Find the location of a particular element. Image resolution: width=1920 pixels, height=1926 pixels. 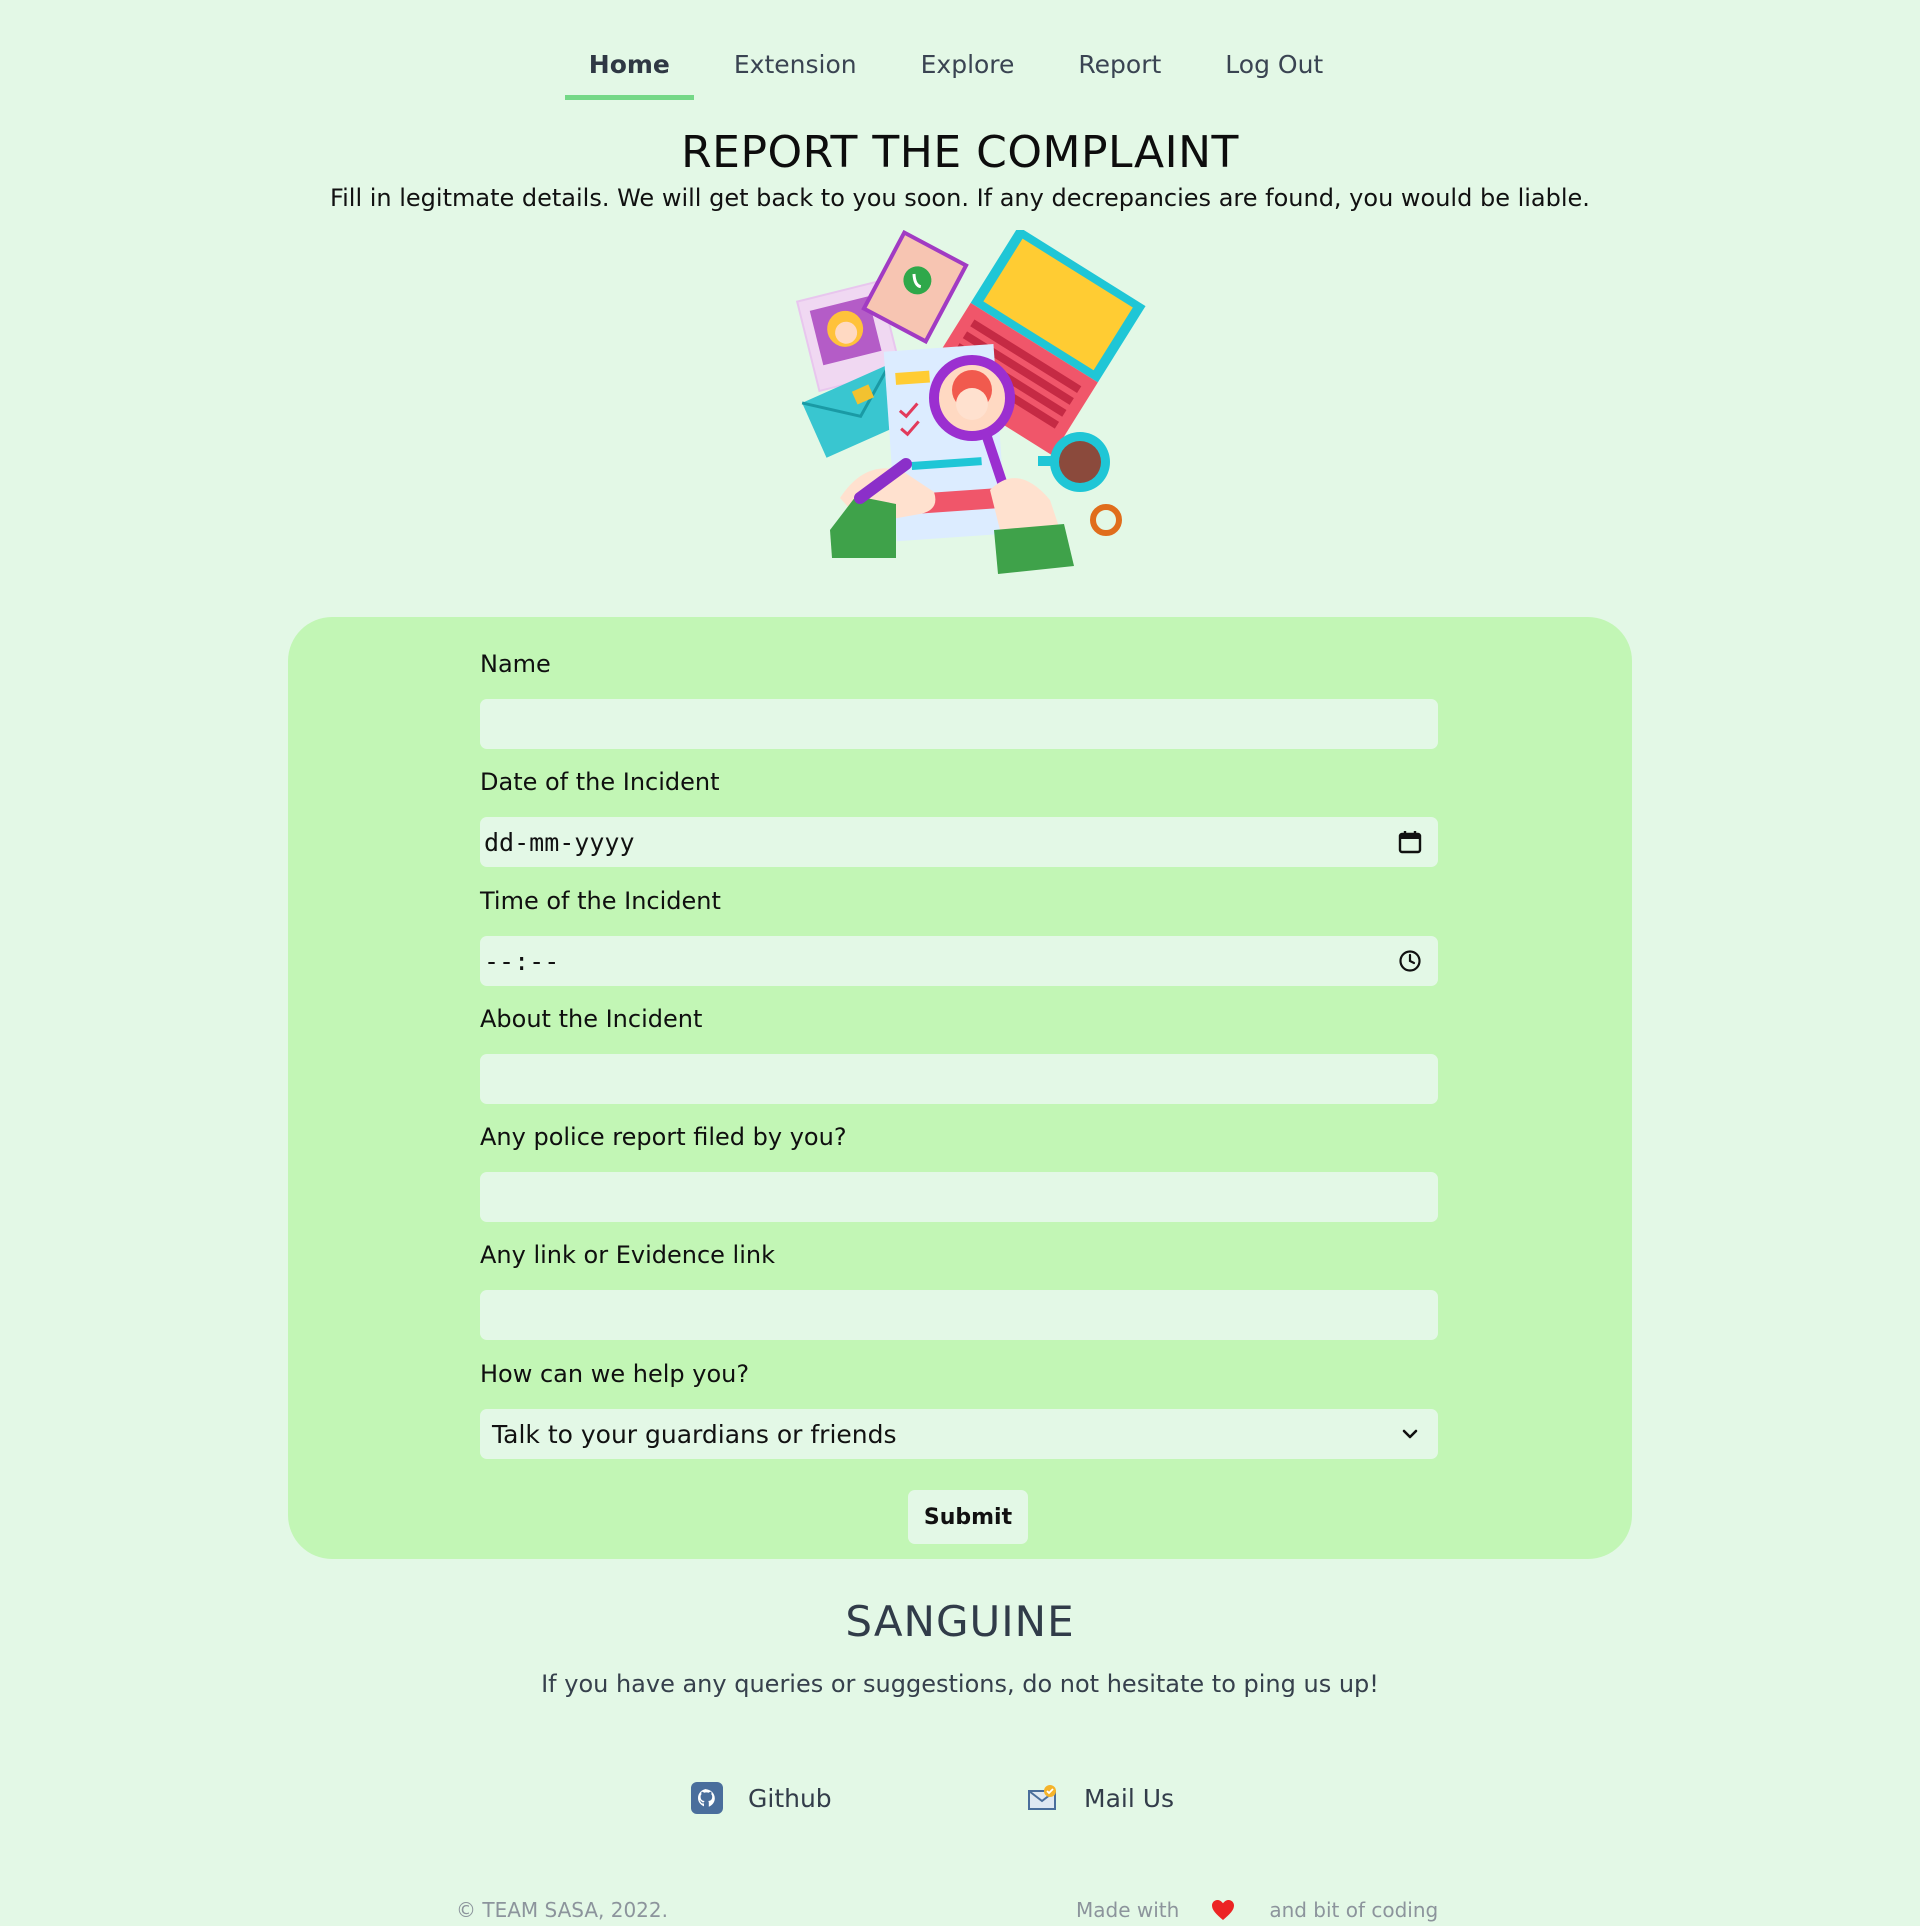

nav-item-home: Home is located at coordinates (629, 70).